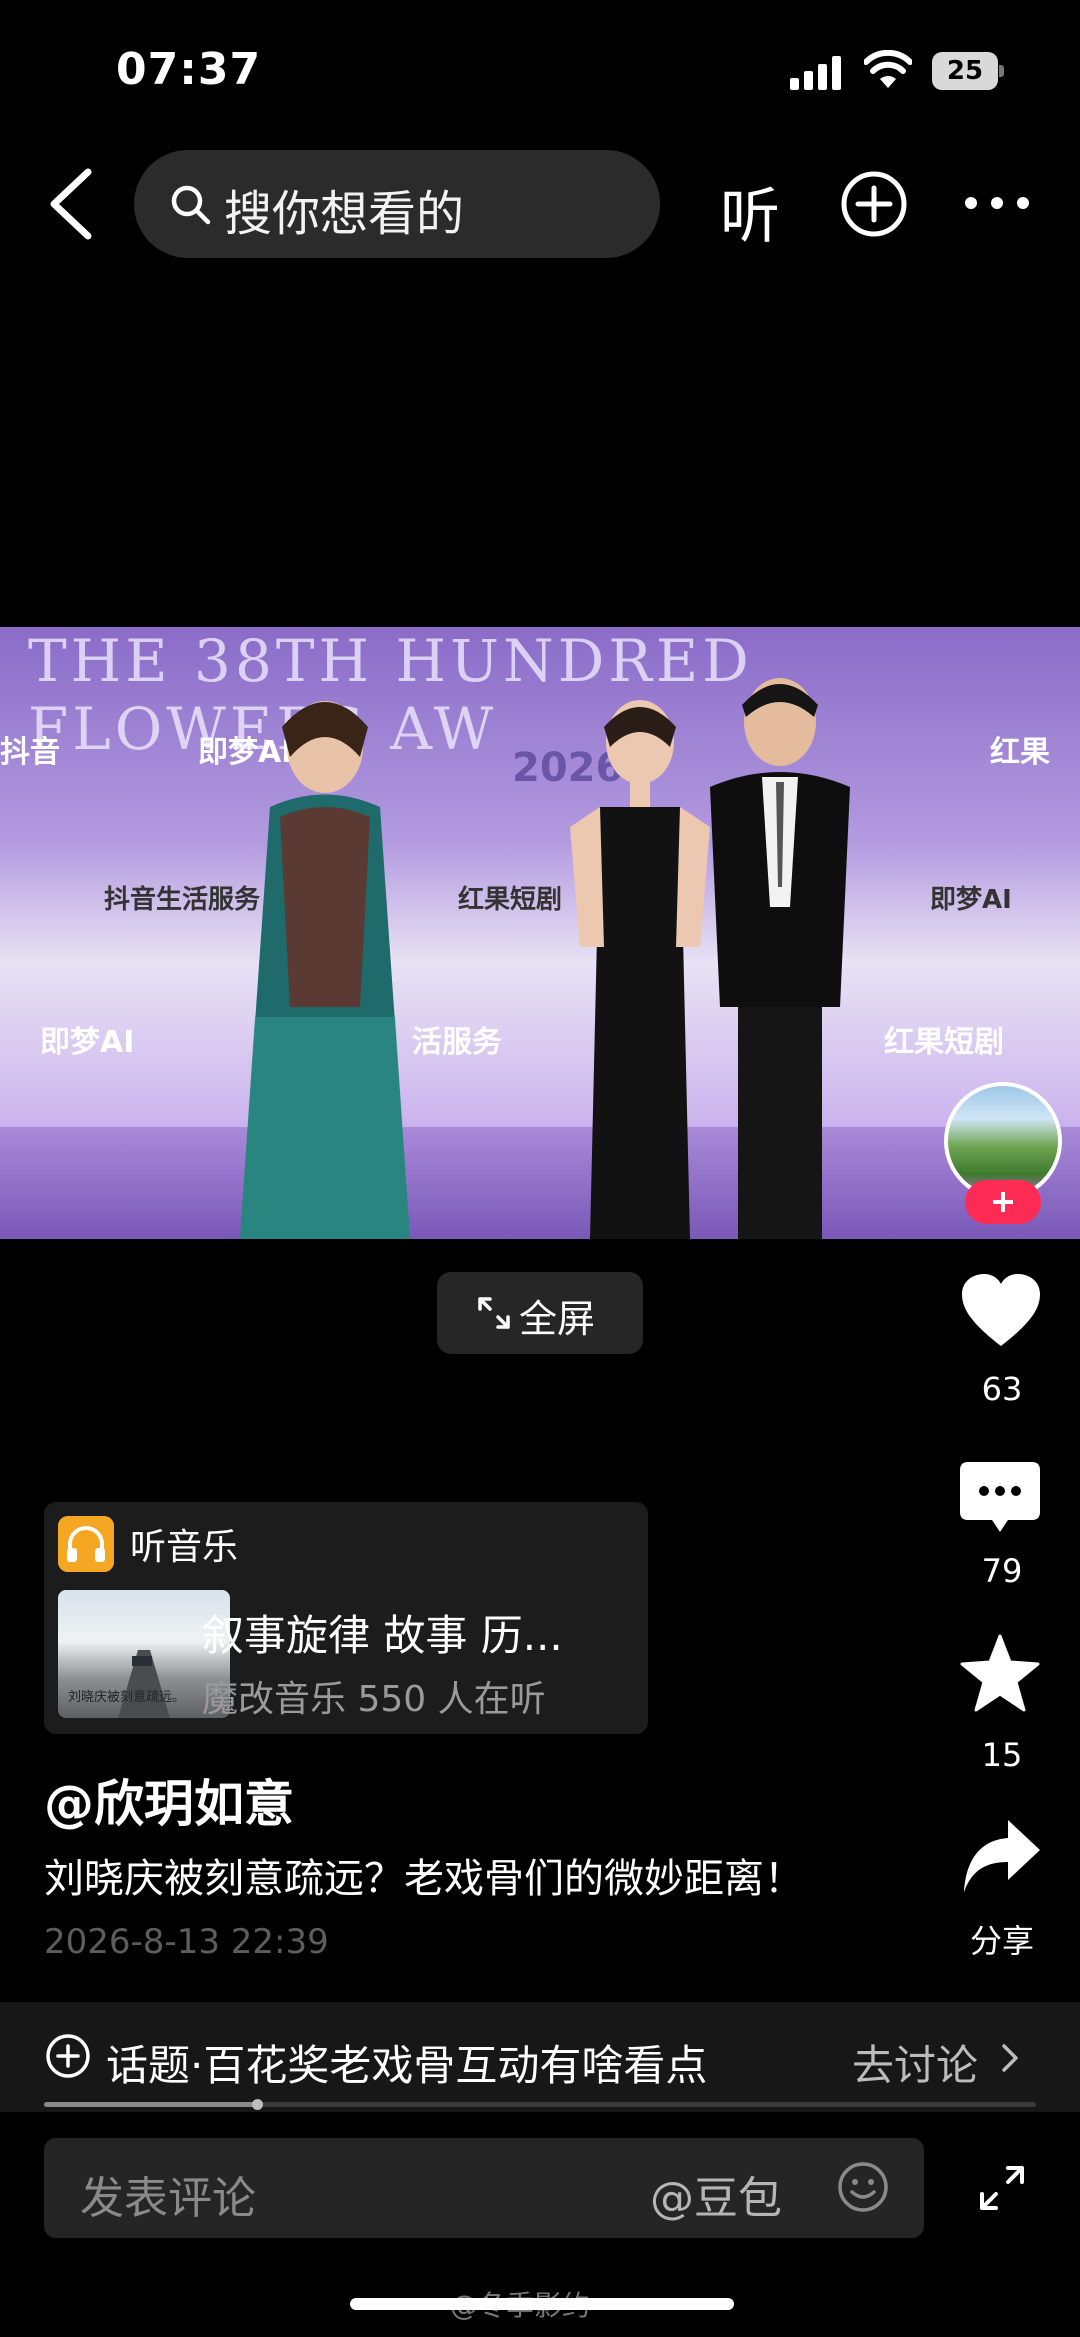 Image resolution: width=1080 pixels, height=2337 pixels. What do you see at coordinates (1002, 1755) in the screenshot?
I see `favorite-count: 15` at bounding box center [1002, 1755].